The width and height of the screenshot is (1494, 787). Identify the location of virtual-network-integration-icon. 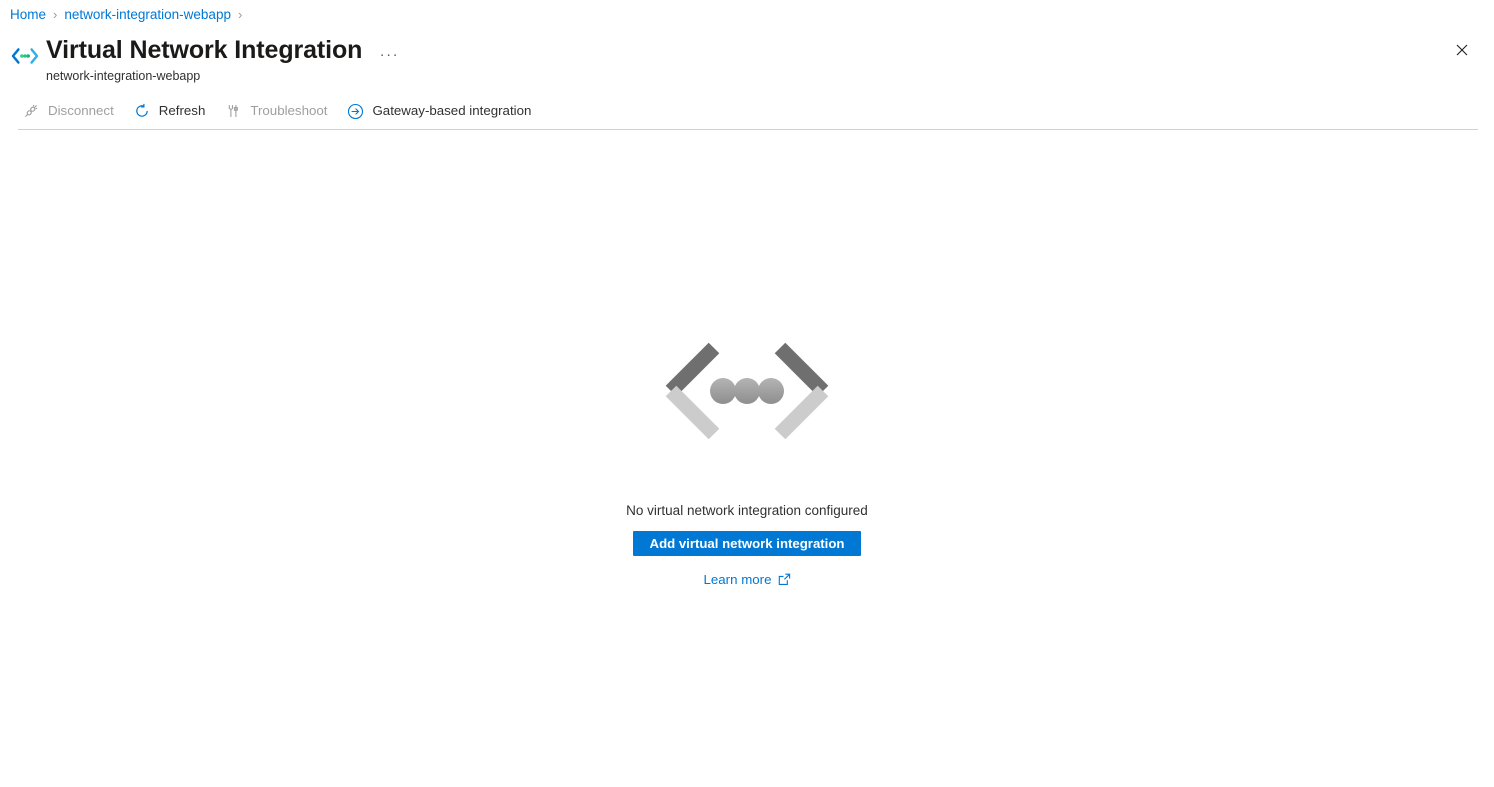
(25, 56).